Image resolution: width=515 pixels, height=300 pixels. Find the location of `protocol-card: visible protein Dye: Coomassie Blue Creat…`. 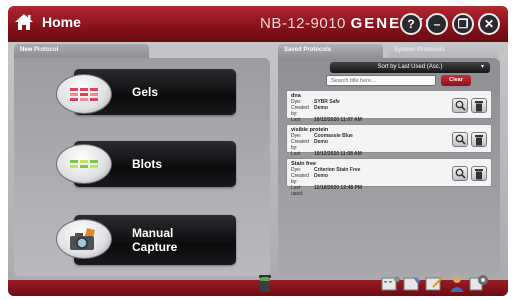

protocol-card: visible protein Dye: Coomassie Blue Creat… is located at coordinates (389, 143).